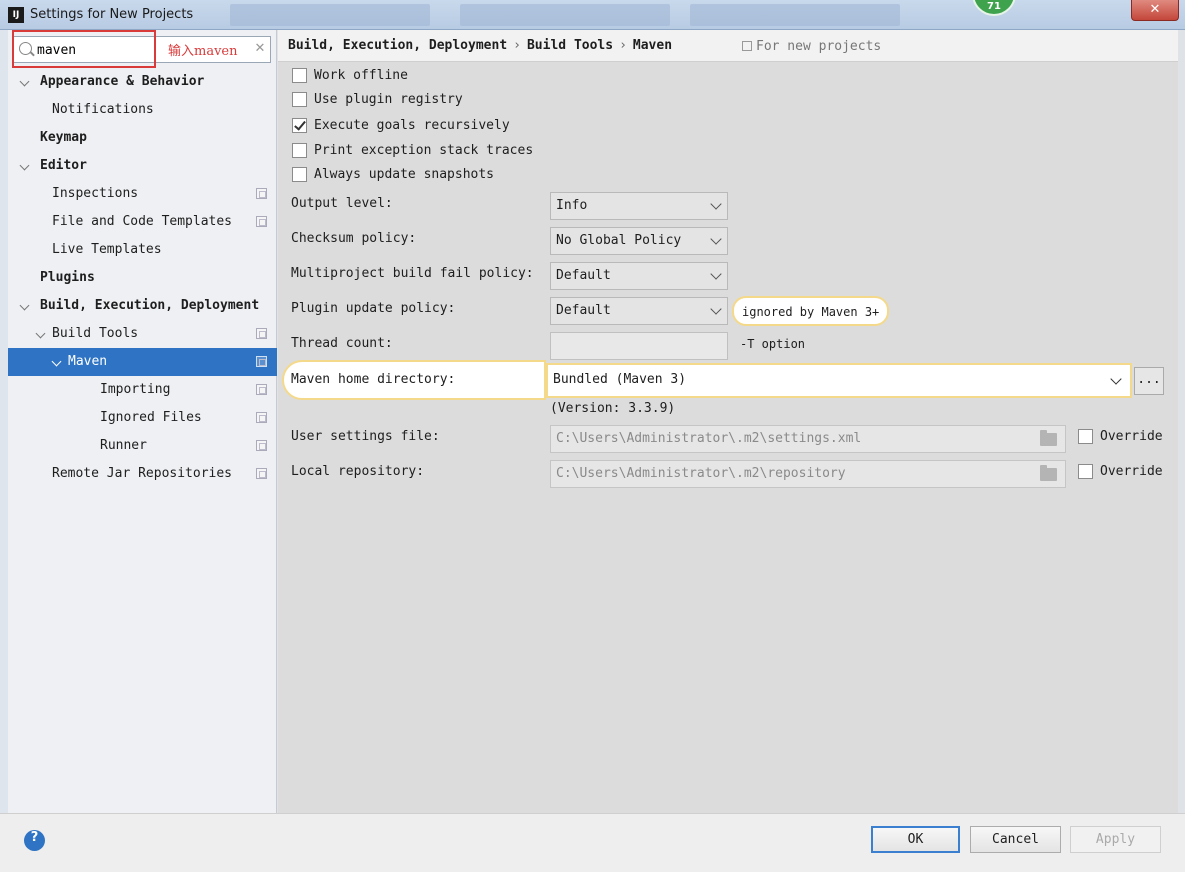  Describe the element at coordinates (299, 125) in the screenshot. I see `execute-goals-recursively-checkbox` at that location.